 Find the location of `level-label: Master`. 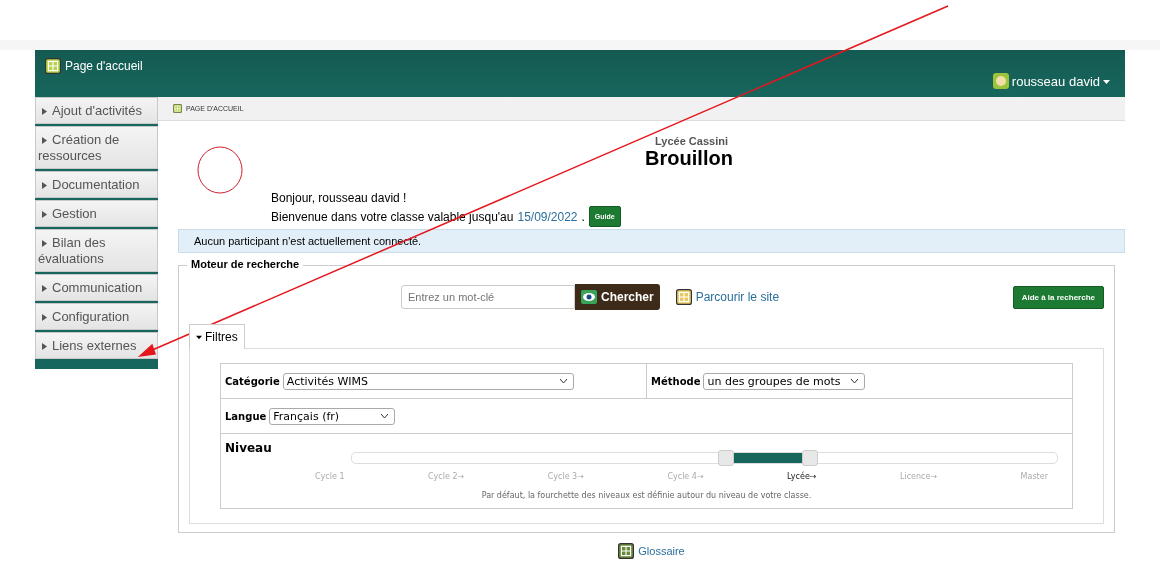

level-label: Master is located at coordinates (1034, 476).